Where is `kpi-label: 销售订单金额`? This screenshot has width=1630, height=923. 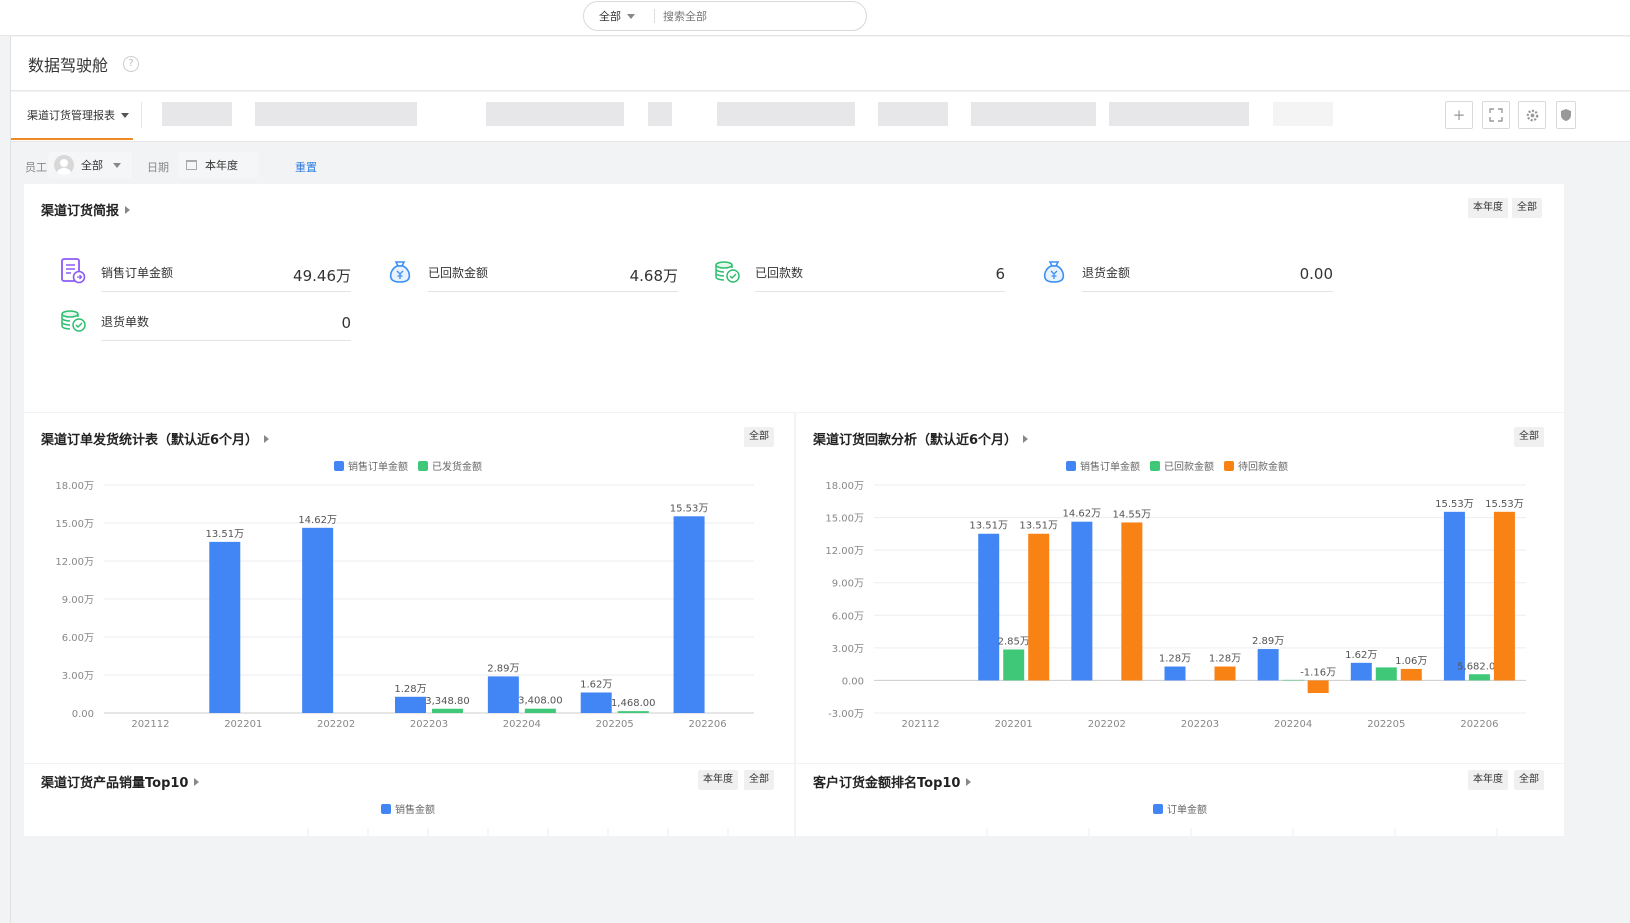 kpi-label: 销售订单金额 is located at coordinates (137, 273).